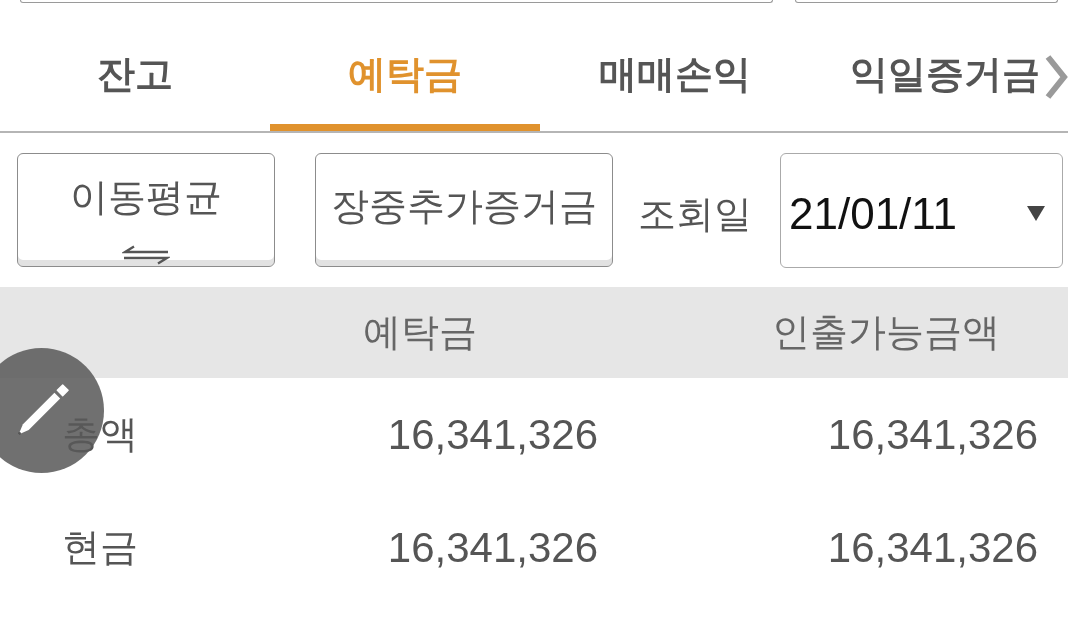  I want to click on tab: 잔고, so click(135, 67).